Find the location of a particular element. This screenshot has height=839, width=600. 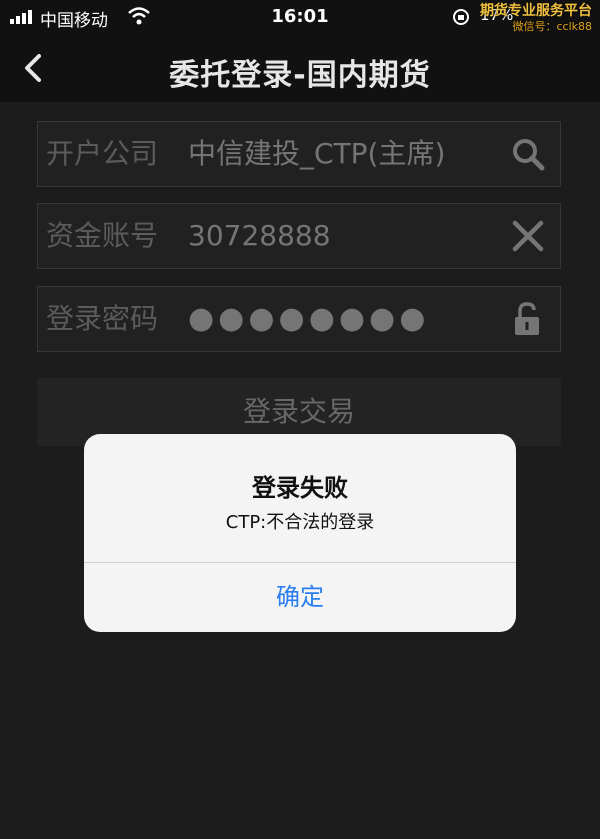

watermark: 期货专业服务平台 微信号：cclk88 is located at coordinates (536, 19).